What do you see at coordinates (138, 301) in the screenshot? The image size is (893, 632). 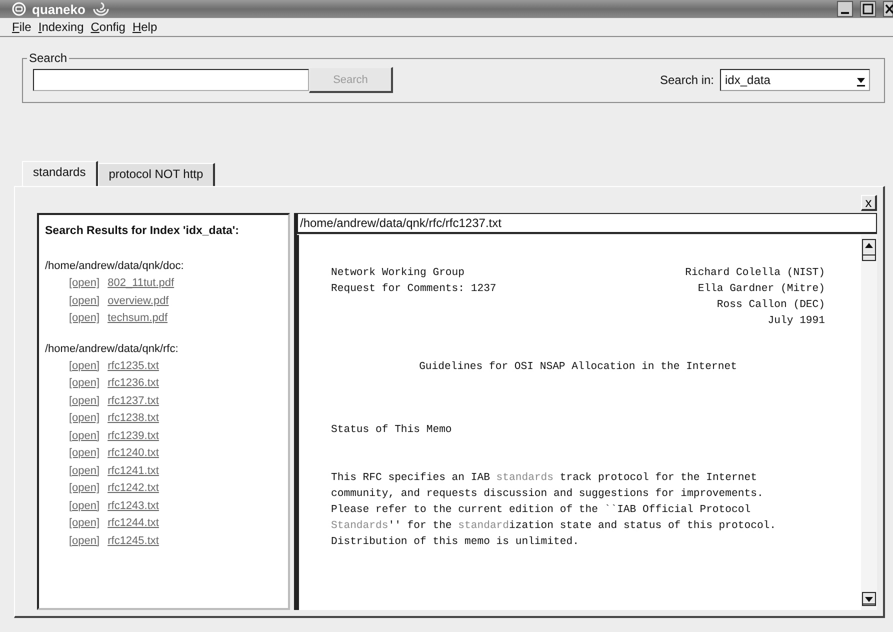 I see `file-link: overview.pdf` at bounding box center [138, 301].